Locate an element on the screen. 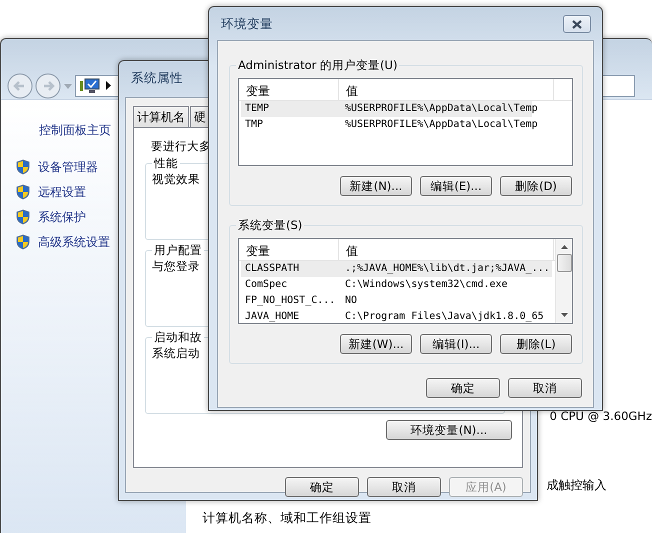  group-label: 性能 is located at coordinates (166, 163).